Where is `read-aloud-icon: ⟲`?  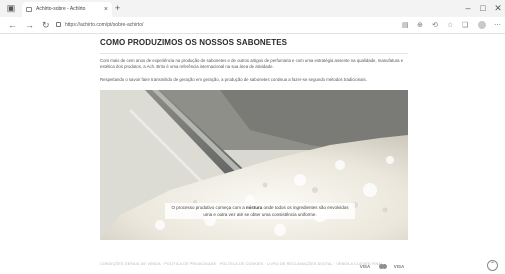
read-aloud-icon: ⟲ is located at coordinates (435, 25).